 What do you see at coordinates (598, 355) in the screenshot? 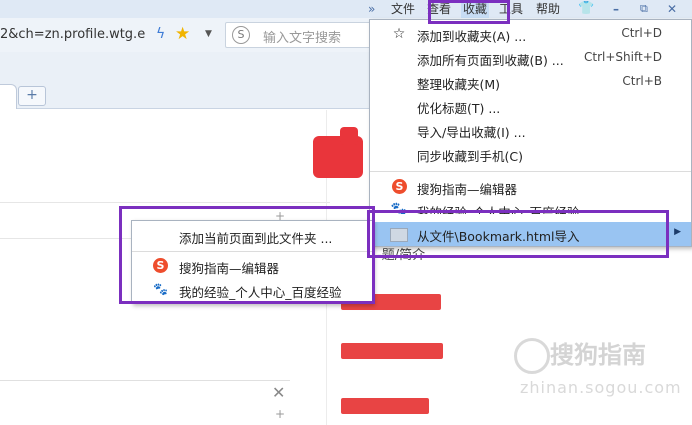
I see `watermark: 搜狗指南` at bounding box center [598, 355].